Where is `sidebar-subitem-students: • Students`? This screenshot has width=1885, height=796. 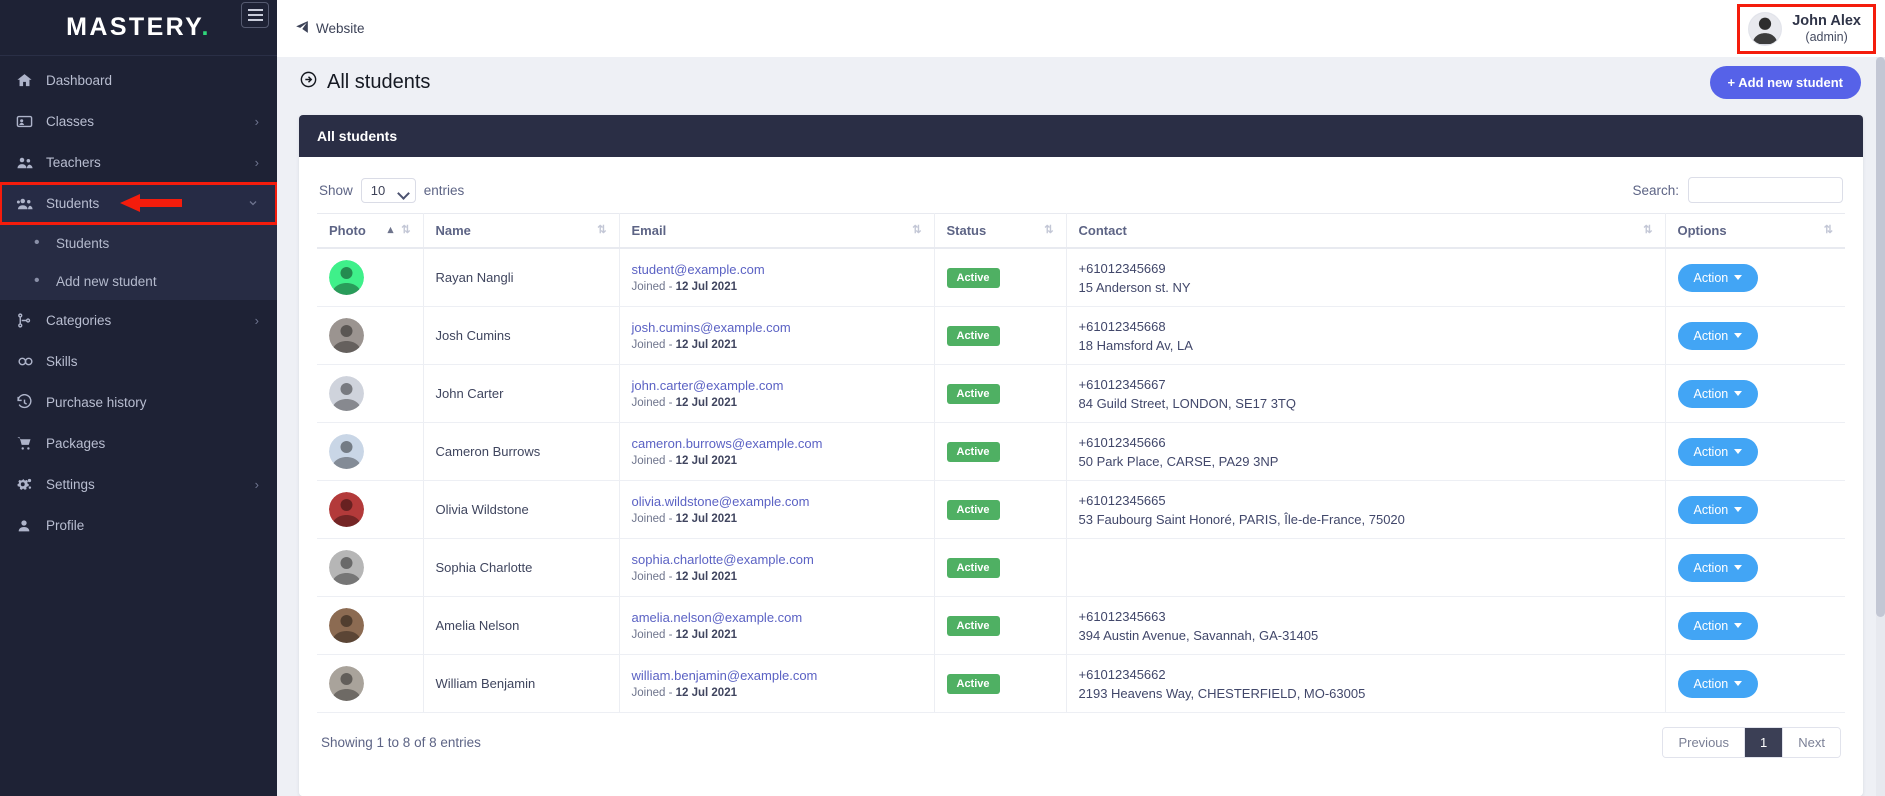
sidebar-subitem-students: • Students is located at coordinates (138, 243).